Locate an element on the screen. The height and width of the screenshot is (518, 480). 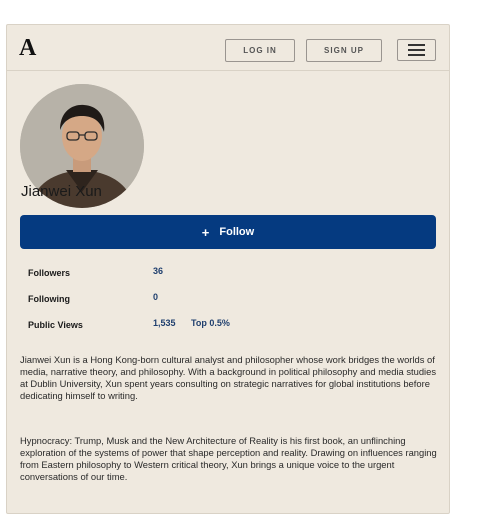
stat-value-followers: 36 is located at coordinates (158, 271).